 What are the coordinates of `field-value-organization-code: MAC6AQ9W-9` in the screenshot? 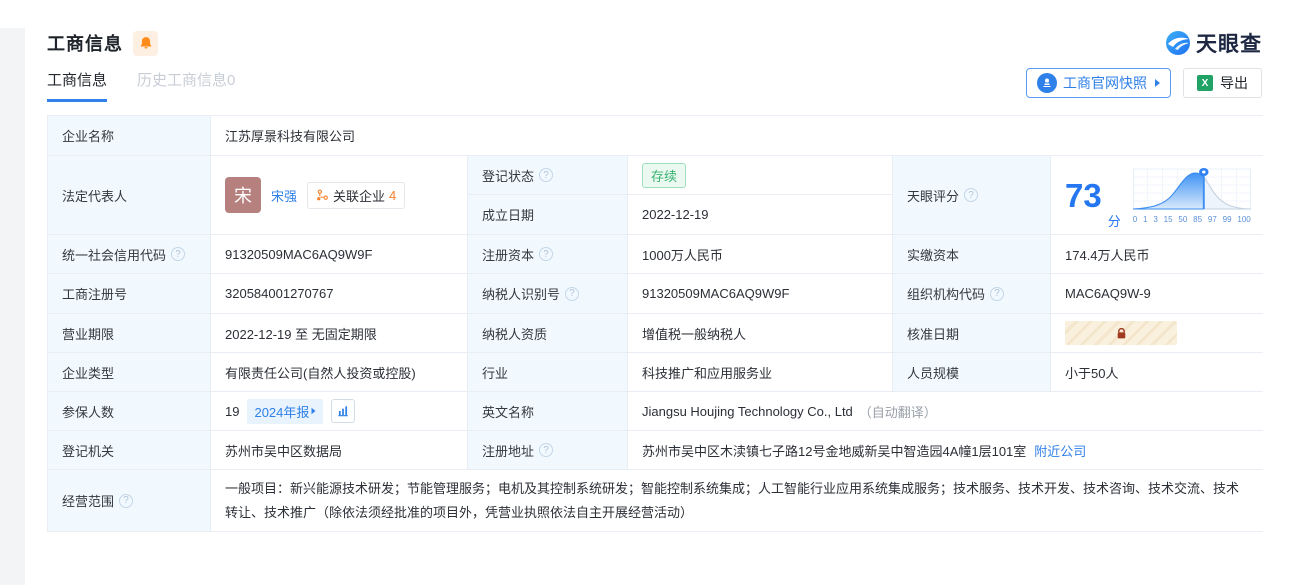 It's located at (1157, 293).